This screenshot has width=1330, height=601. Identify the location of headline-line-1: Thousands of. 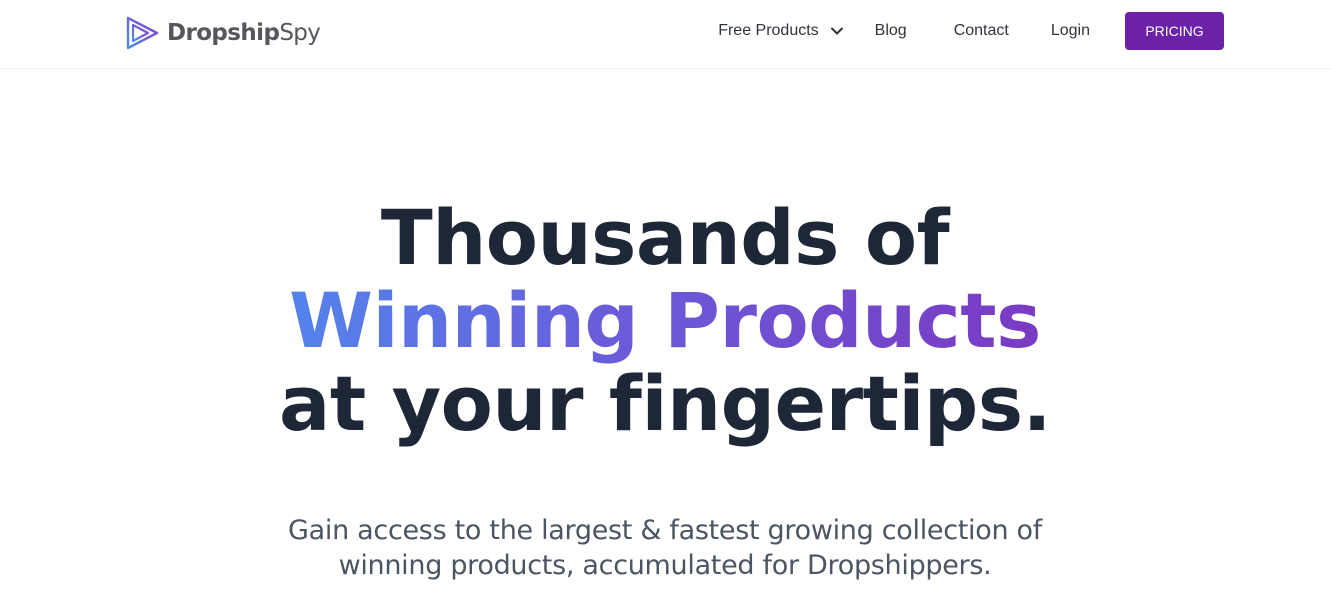
(665, 237).